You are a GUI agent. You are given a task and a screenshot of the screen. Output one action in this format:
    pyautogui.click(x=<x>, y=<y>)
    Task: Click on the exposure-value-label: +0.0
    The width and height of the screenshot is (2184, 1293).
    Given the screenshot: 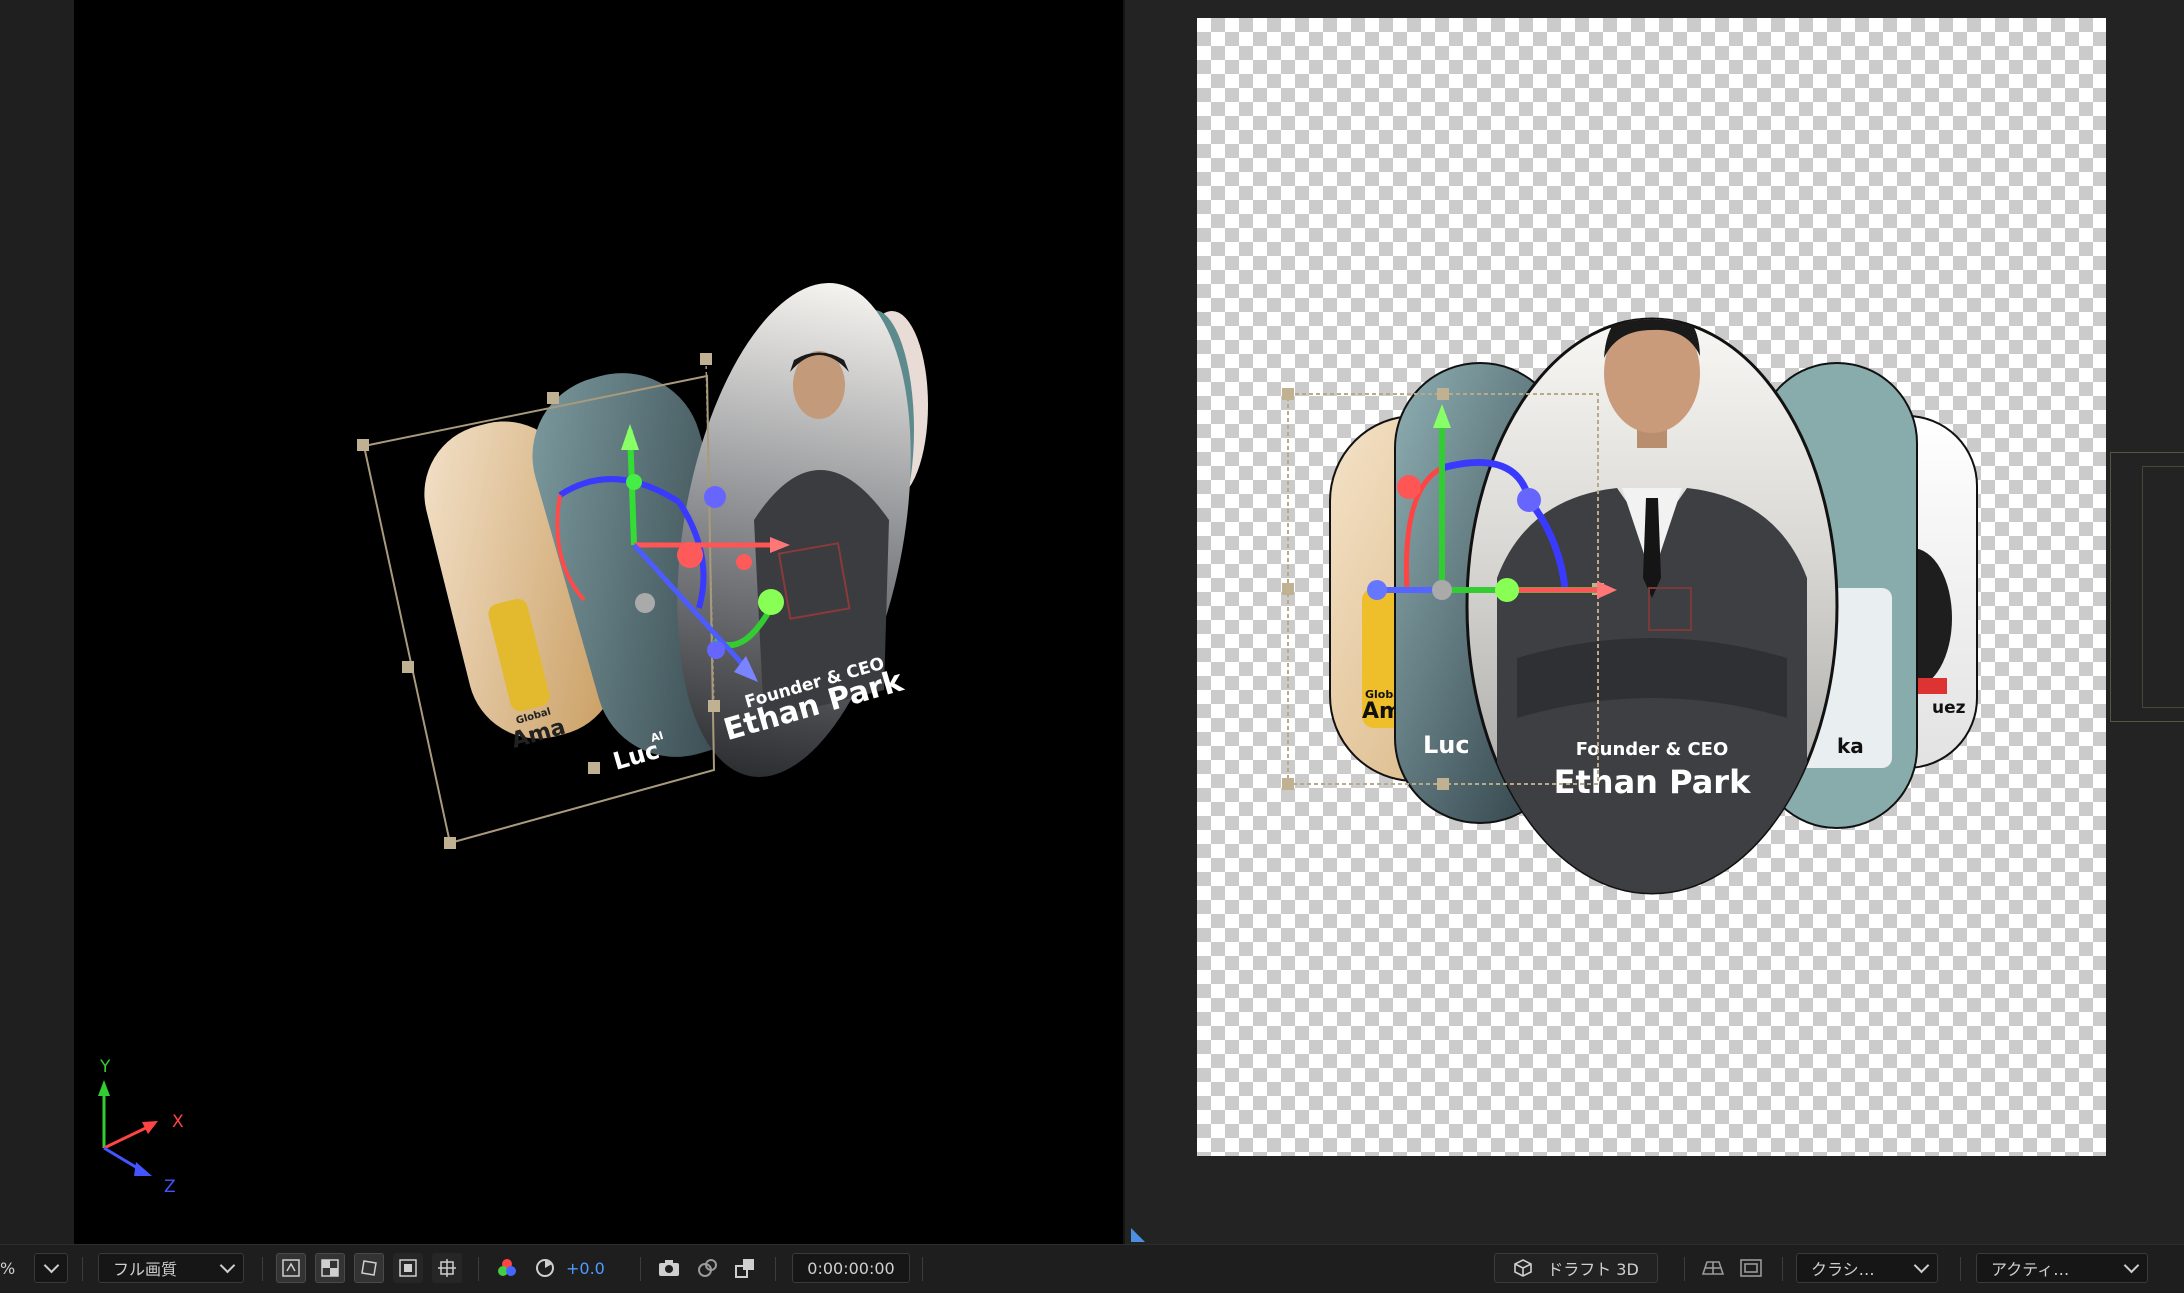 What is the action you would take?
    pyautogui.click(x=585, y=1268)
    